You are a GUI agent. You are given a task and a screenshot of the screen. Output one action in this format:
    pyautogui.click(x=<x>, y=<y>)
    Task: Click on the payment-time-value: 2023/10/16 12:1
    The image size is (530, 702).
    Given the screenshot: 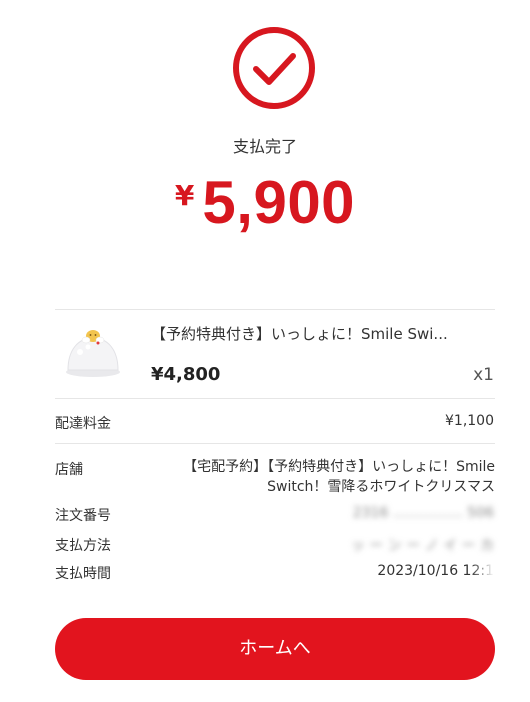 What is the action you would take?
    pyautogui.click(x=435, y=571)
    